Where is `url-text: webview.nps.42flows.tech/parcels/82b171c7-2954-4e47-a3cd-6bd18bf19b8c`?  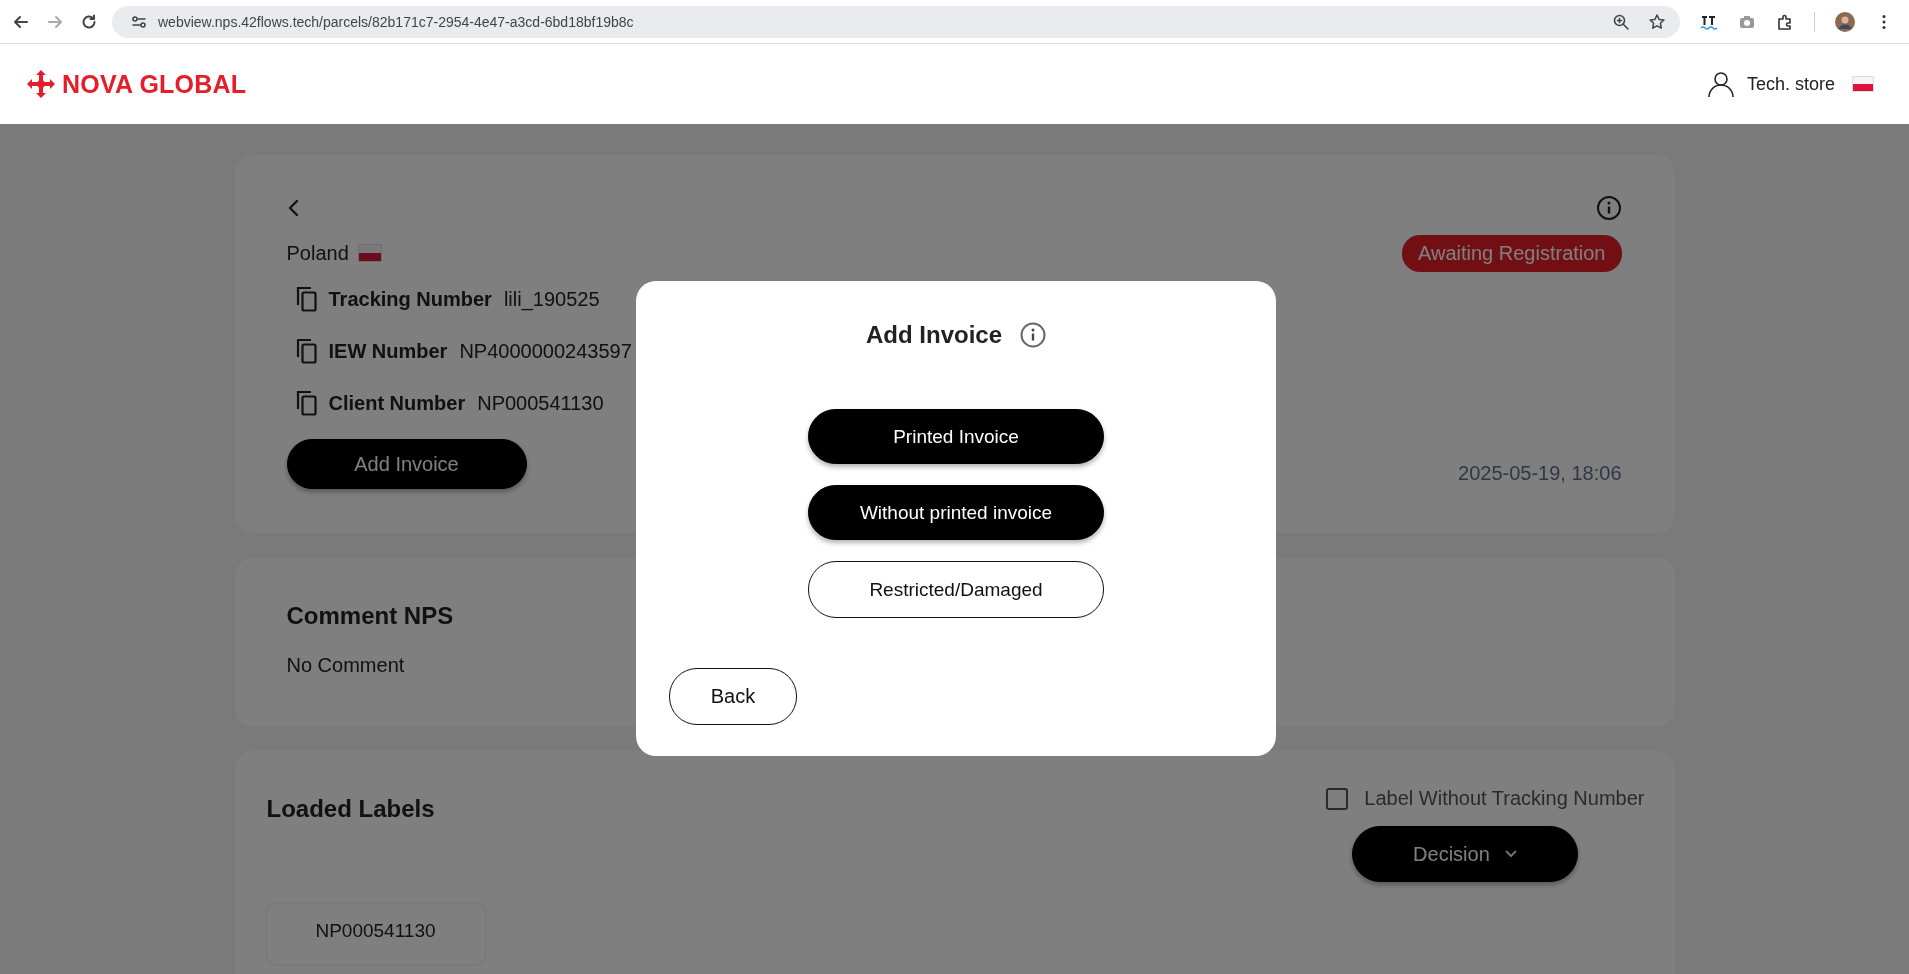 url-text: webview.nps.42flows.tech/parcels/82b171c7-2954-4e47-a3cd-6bd18bf19b8c is located at coordinates (396, 21).